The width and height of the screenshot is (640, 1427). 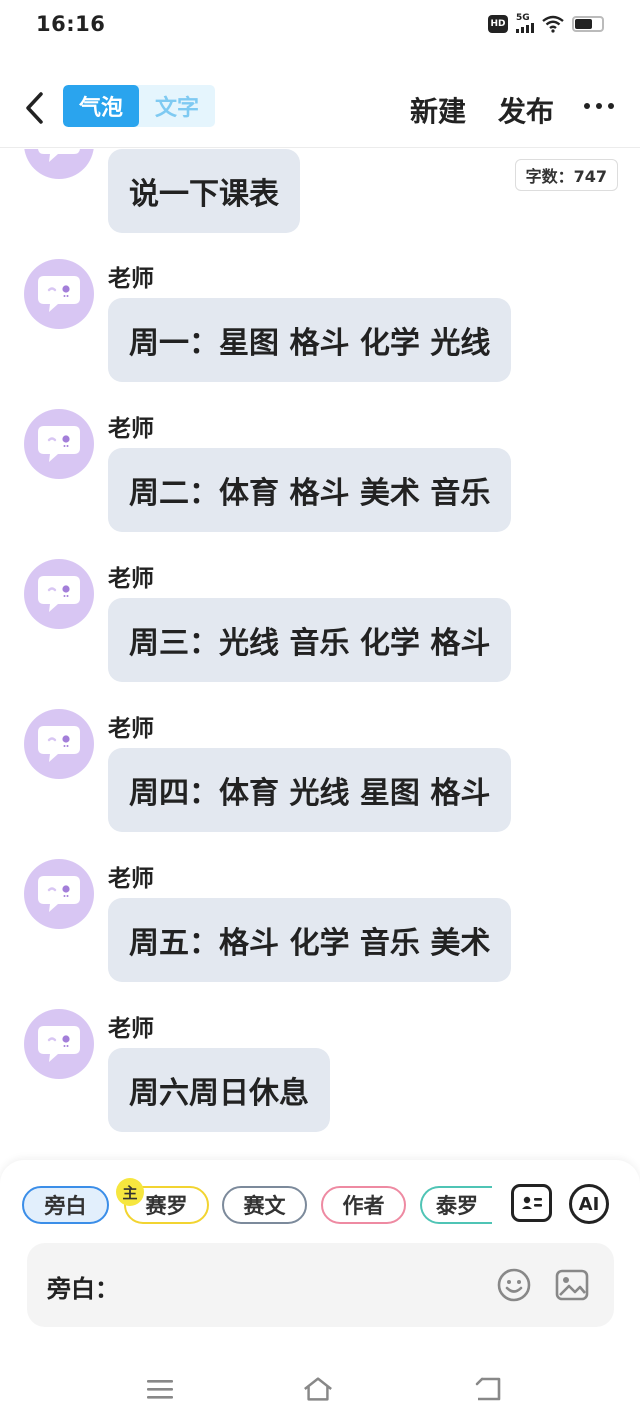 I want to click on network-label: 5G, so click(x=523, y=18).